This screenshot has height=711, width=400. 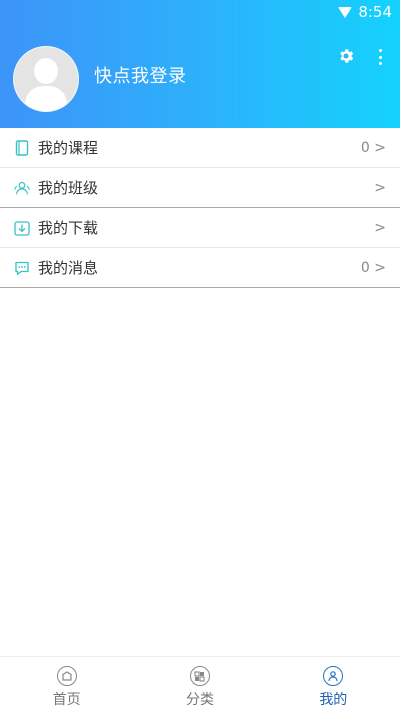 I want to click on tab-label: 分类, so click(x=199, y=700).